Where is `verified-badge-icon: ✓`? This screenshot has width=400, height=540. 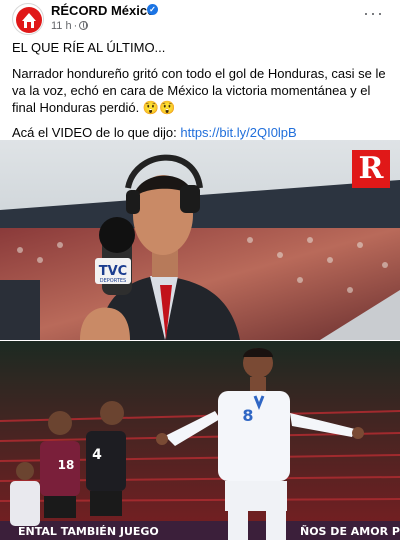 verified-badge-icon: ✓ is located at coordinates (152, 9).